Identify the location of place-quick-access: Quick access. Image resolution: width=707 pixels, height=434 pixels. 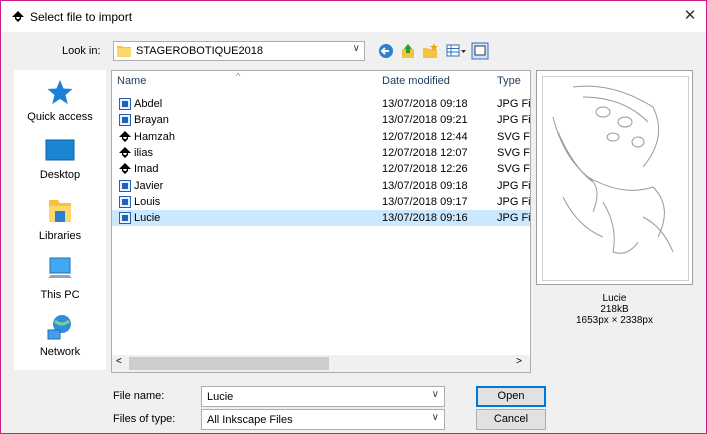
(60, 100).